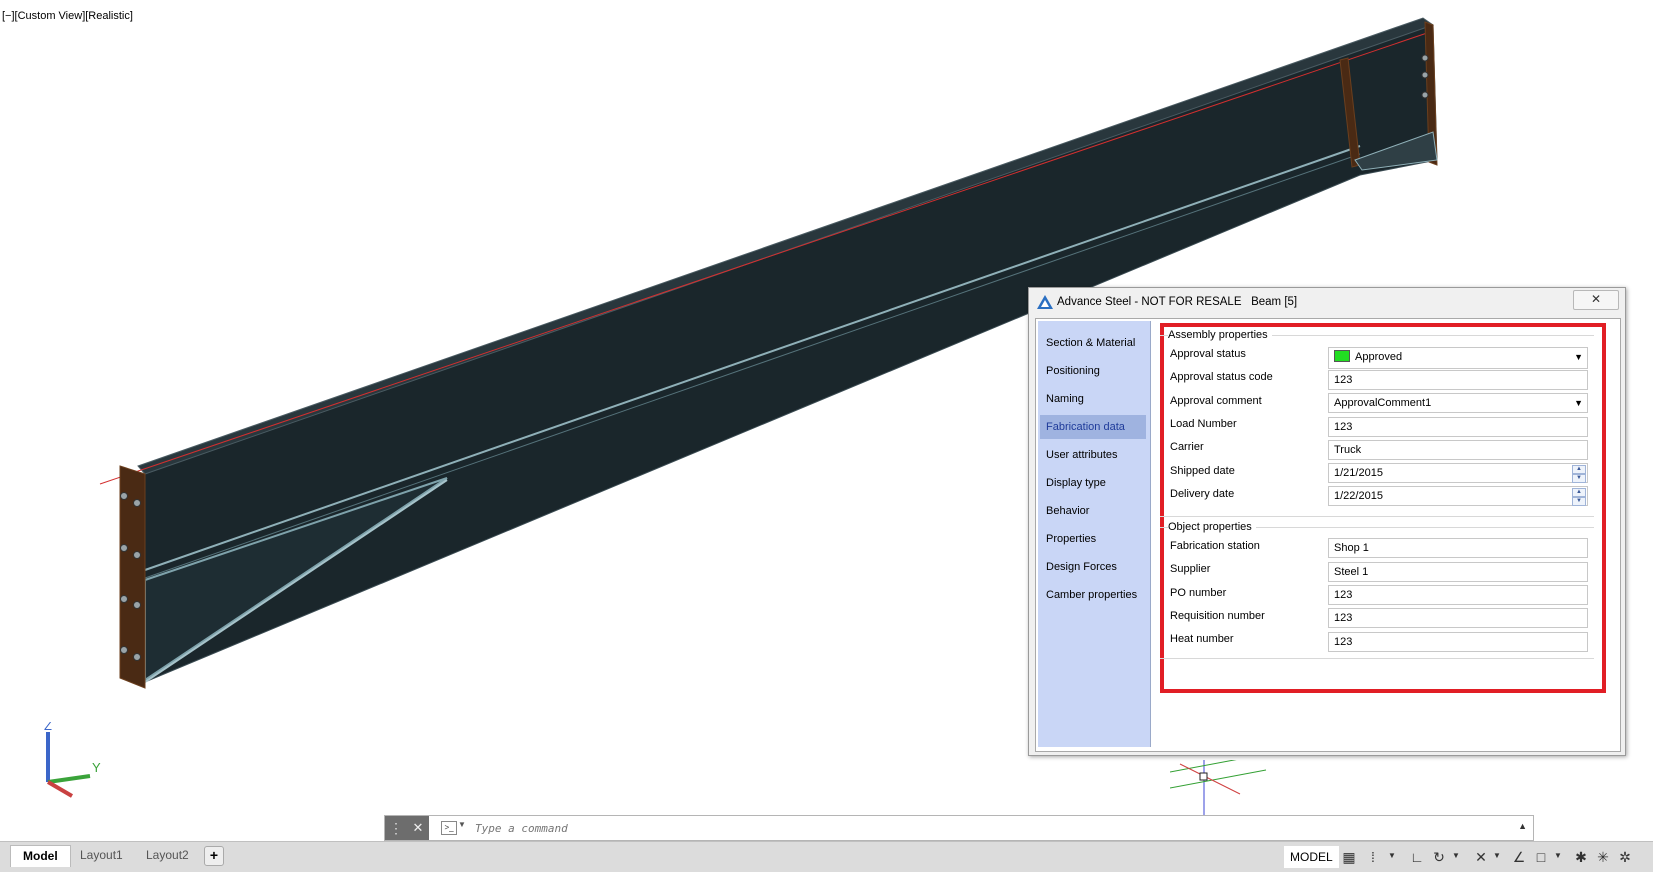 The image size is (1653, 872). What do you see at coordinates (1349, 857) in the screenshot?
I see `grid-icon: ▦` at bounding box center [1349, 857].